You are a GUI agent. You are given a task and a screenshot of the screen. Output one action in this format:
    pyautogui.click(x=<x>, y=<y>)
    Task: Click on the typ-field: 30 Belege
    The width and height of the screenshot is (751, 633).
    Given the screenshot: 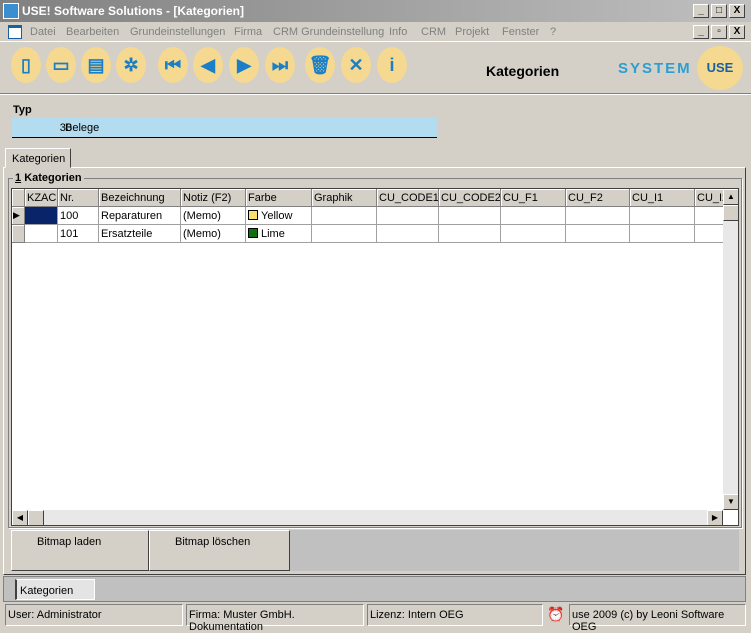 What is the action you would take?
    pyautogui.click(x=224, y=128)
    